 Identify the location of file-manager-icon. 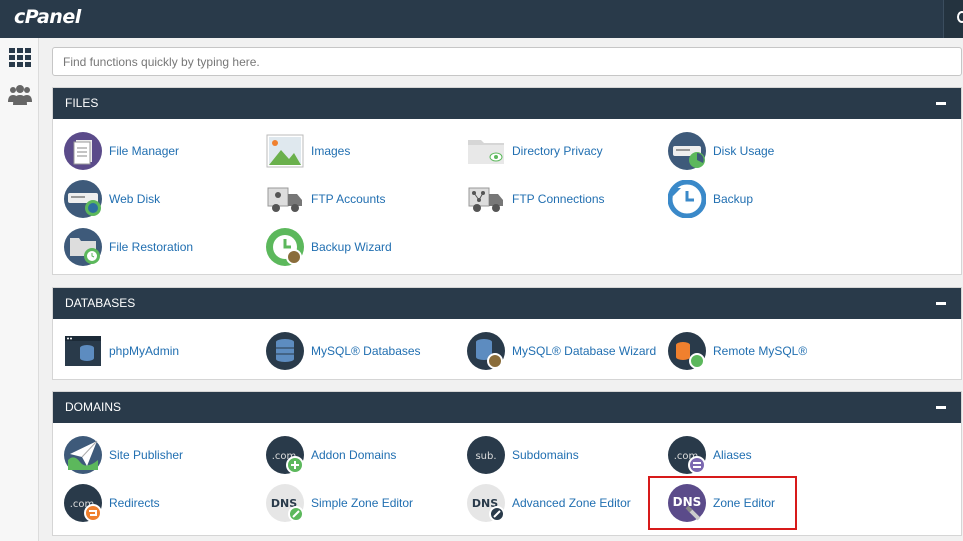
(83, 151).